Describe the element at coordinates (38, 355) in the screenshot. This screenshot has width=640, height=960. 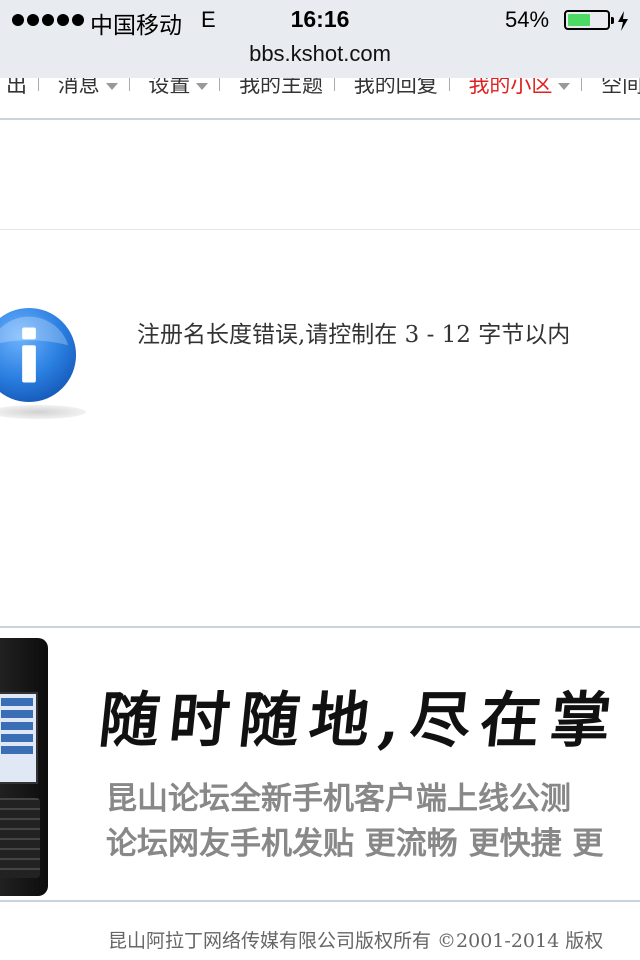
I see `info-icon` at that location.